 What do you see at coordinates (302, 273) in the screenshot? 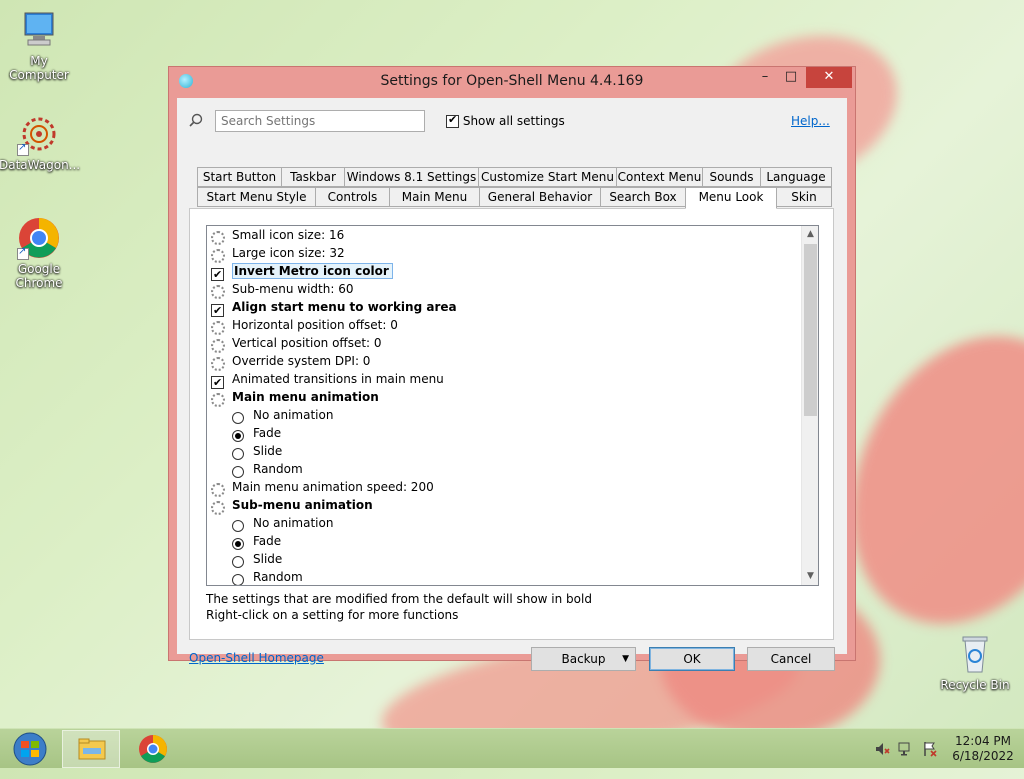
I see `setting-invert-metro-icon-color: Invert Metro icon color` at bounding box center [302, 273].